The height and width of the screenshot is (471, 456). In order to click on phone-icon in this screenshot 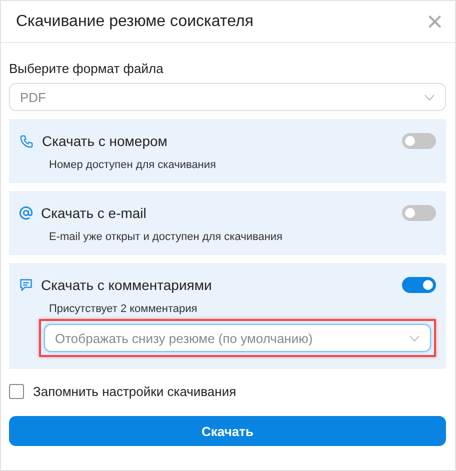, I will do `click(26, 141)`.